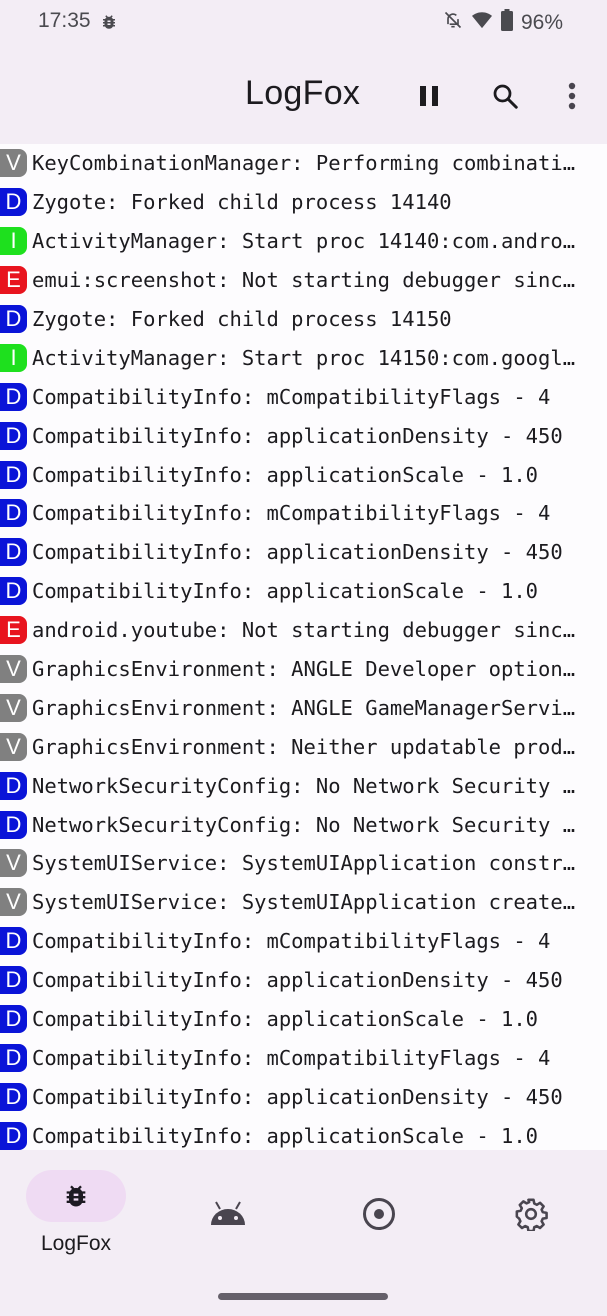 This screenshot has width=607, height=1316. I want to click on more-vert-icon, so click(572, 96).